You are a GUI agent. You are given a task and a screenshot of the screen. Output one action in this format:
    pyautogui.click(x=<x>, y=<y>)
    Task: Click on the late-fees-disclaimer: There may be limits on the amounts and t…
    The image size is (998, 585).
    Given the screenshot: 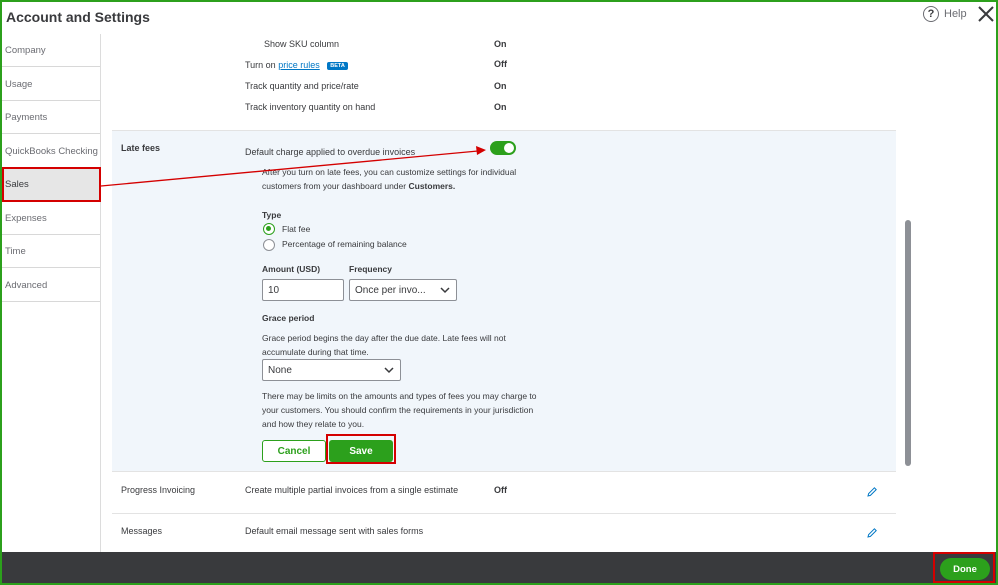 What is the action you would take?
    pyautogui.click(x=399, y=410)
    